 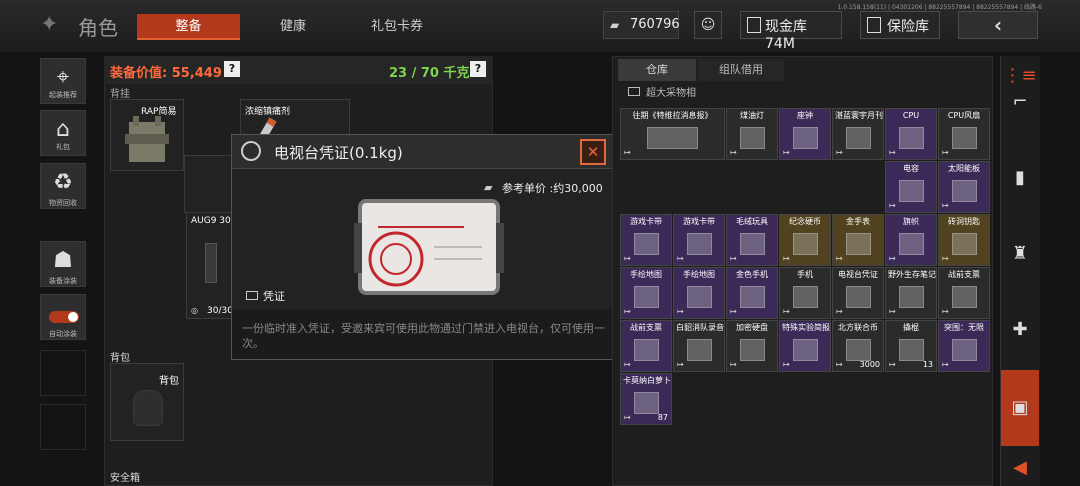 I want to click on cash-vault-button: 现金库 74M, so click(x=791, y=31).